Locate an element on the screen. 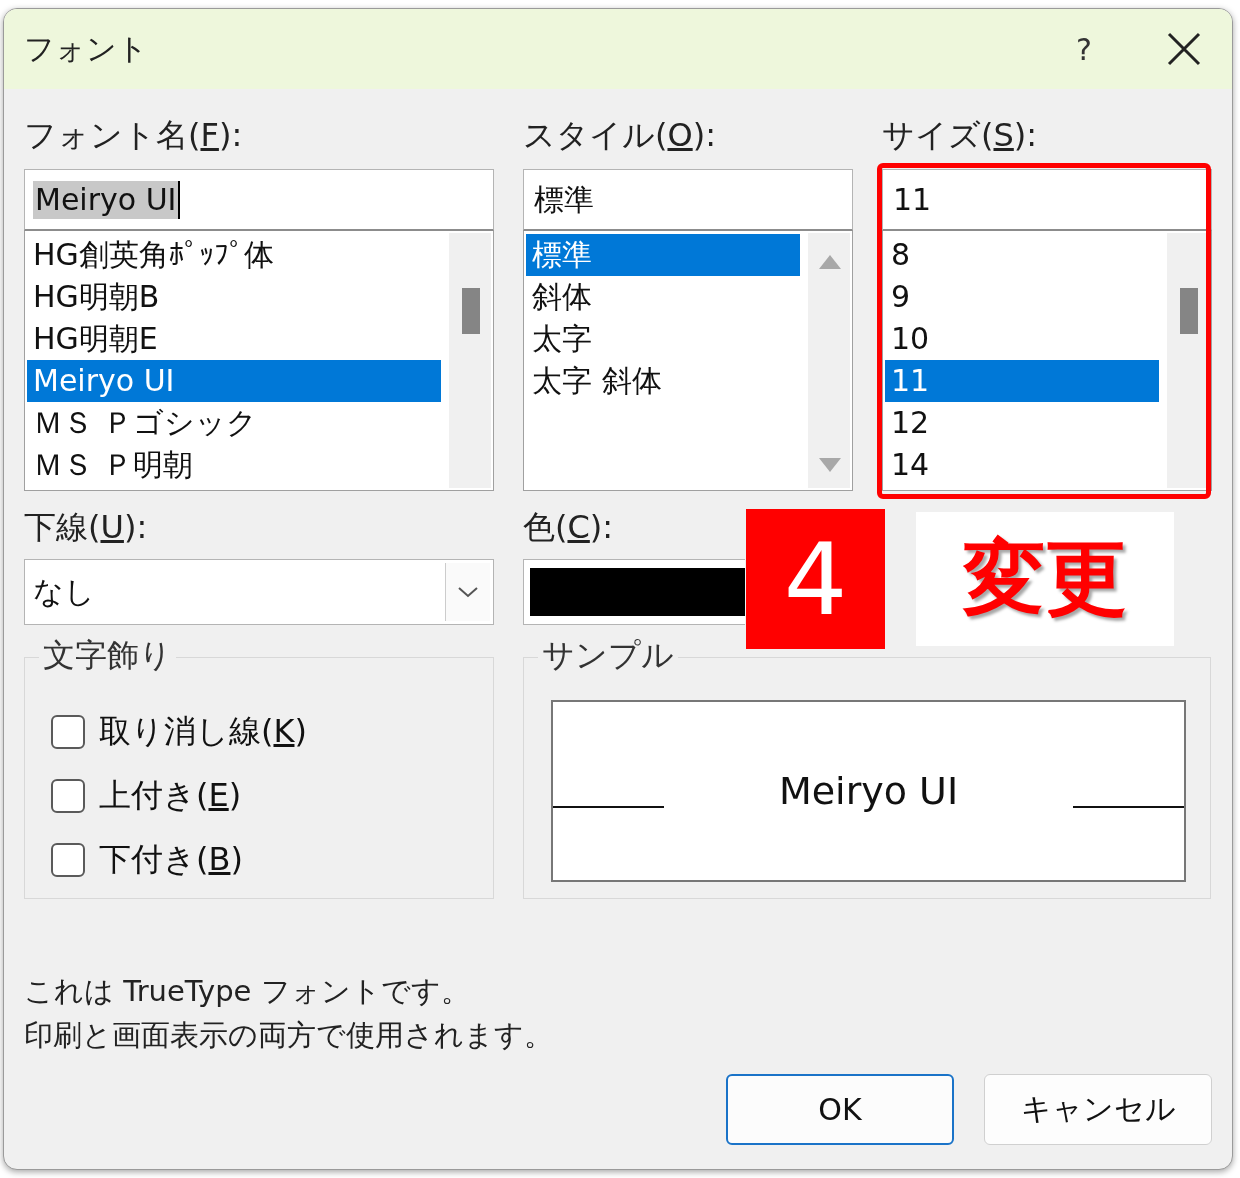  style-label: スタイル(O): is located at coordinates (620, 135).